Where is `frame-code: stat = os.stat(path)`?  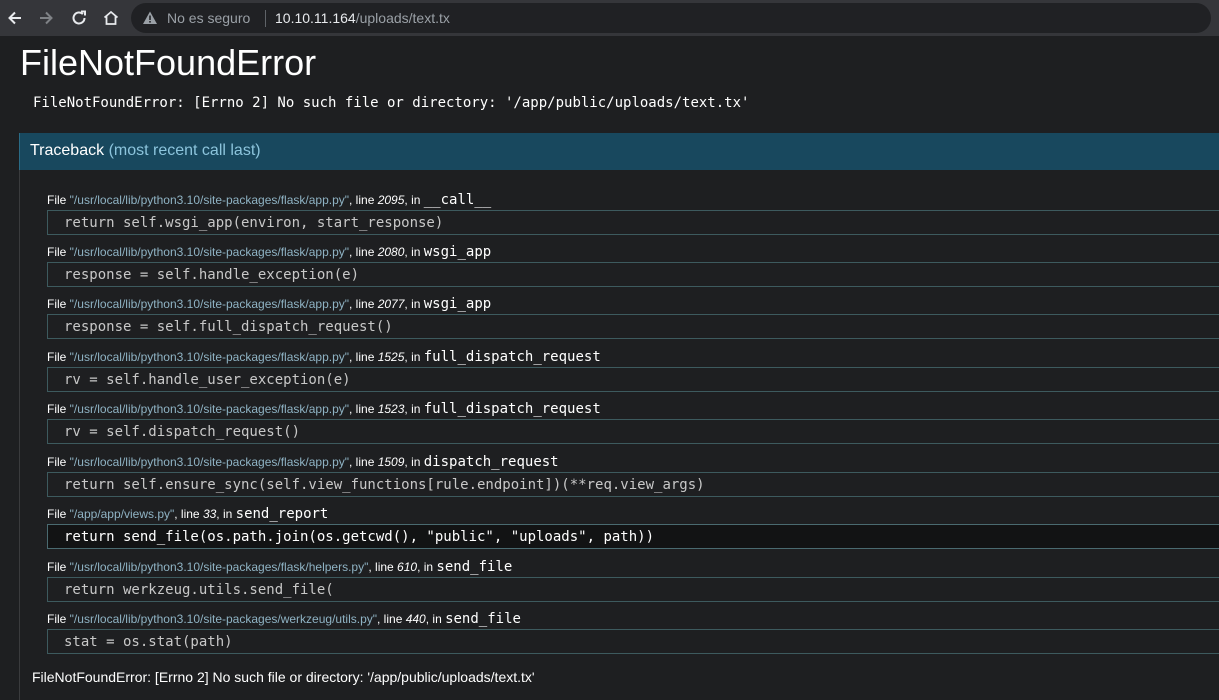 frame-code: stat = os.stat(path) is located at coordinates (633, 641).